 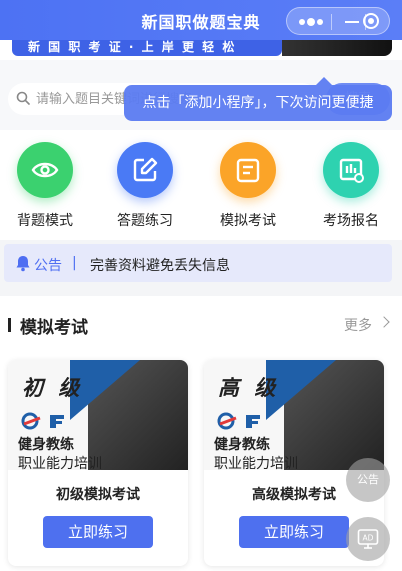 What do you see at coordinates (248, 170) in the screenshot?
I see `exam-icon` at bounding box center [248, 170].